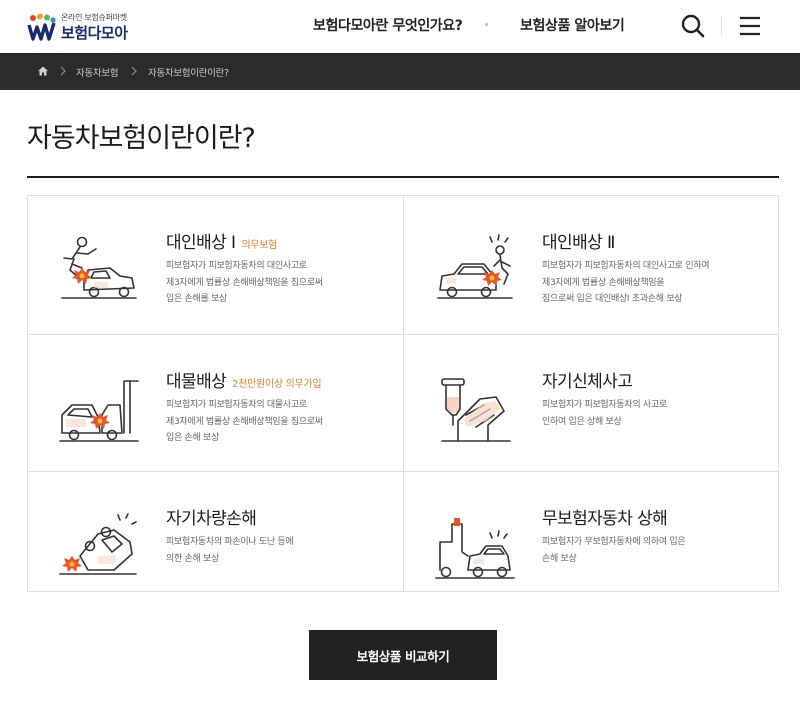  I want to click on coverage-title: 자기차량손해, so click(211, 519).